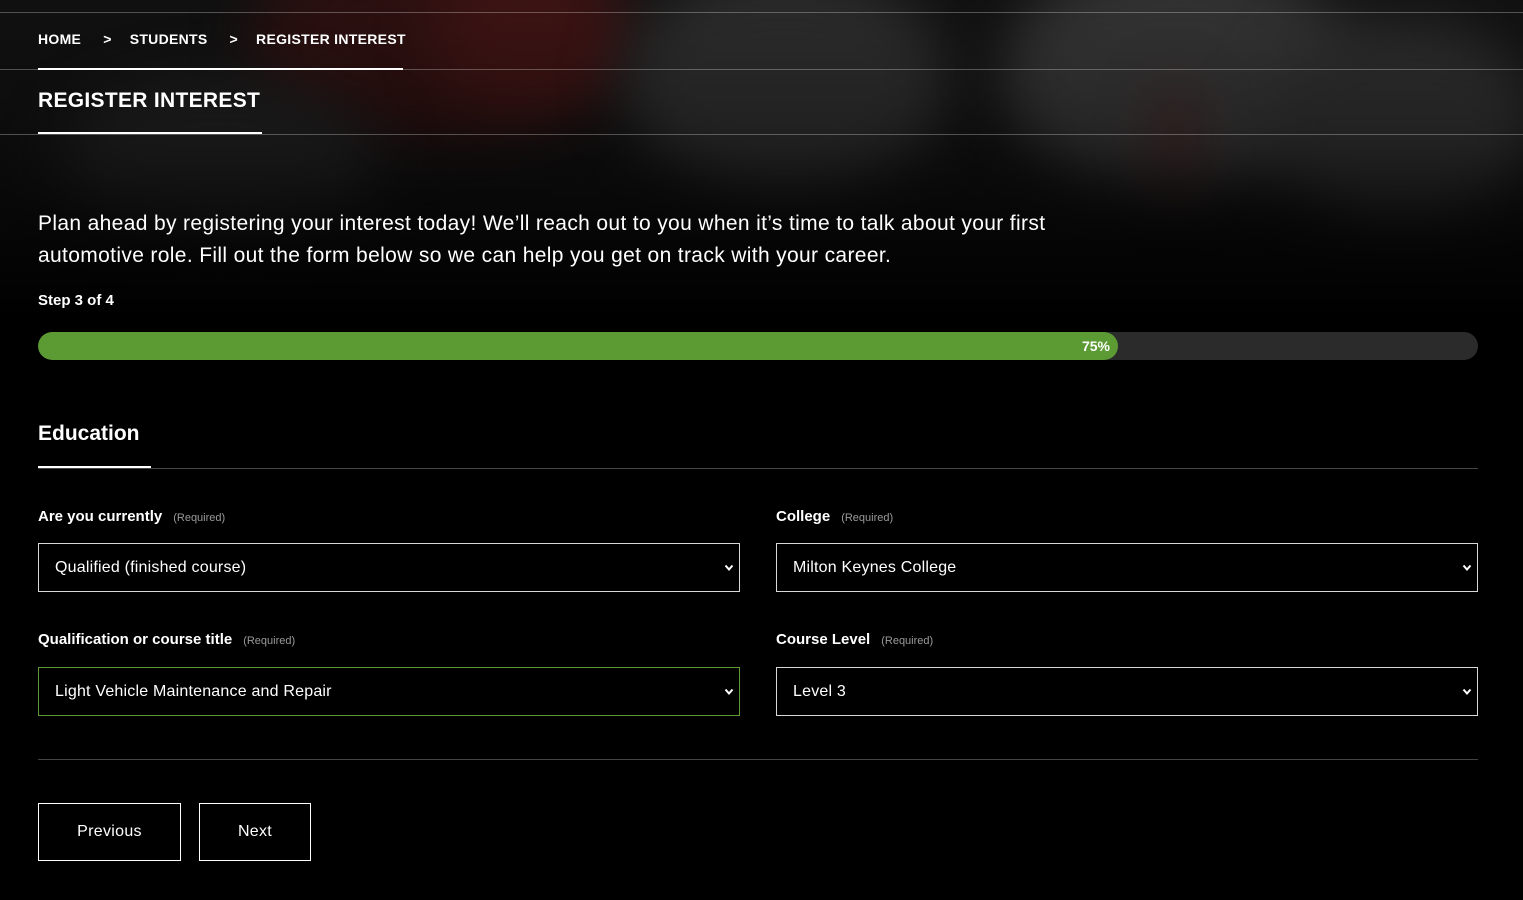 The height and width of the screenshot is (900, 1523). Describe the element at coordinates (169, 39) in the screenshot. I see `breadcrumb-students: STUDENTS` at that location.